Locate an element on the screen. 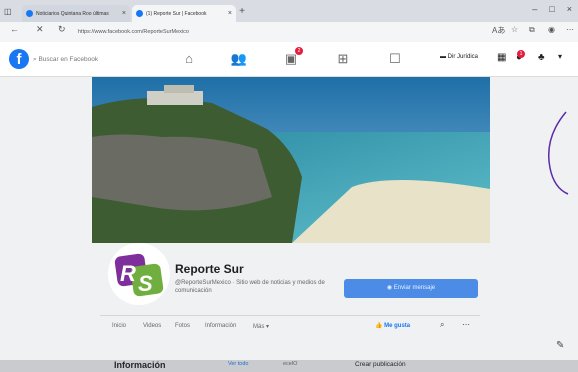 The width and height of the screenshot is (578, 372). send-message-button: ◉ Enviar mensaje is located at coordinates (411, 288).